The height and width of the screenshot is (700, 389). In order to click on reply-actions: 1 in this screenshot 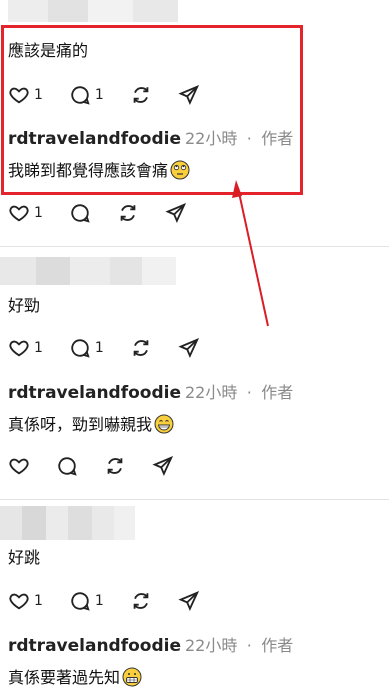, I will do `click(110, 213)`.